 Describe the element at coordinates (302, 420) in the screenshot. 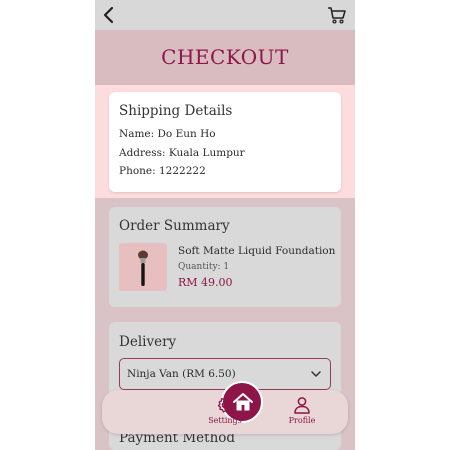

I see `nav-profile-label: Profile` at that location.